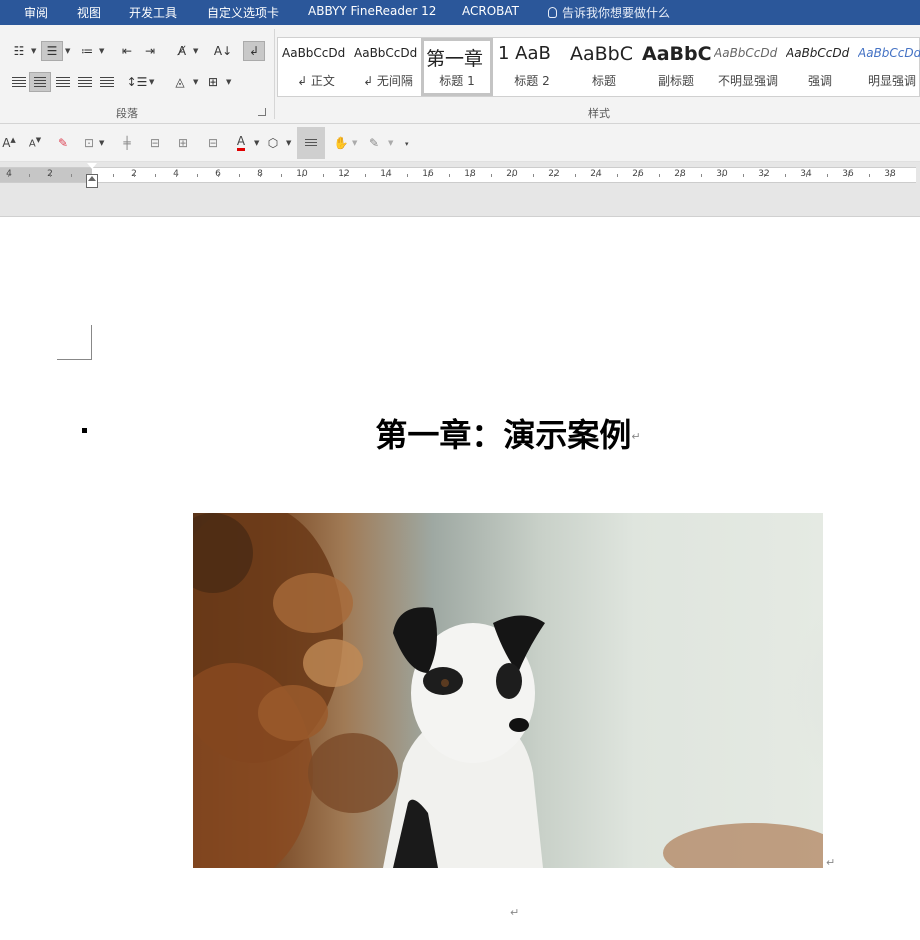 The height and width of the screenshot is (940, 920). What do you see at coordinates (407, 144) in the screenshot?
I see `customize-toolbar-icon: ▾` at bounding box center [407, 144].